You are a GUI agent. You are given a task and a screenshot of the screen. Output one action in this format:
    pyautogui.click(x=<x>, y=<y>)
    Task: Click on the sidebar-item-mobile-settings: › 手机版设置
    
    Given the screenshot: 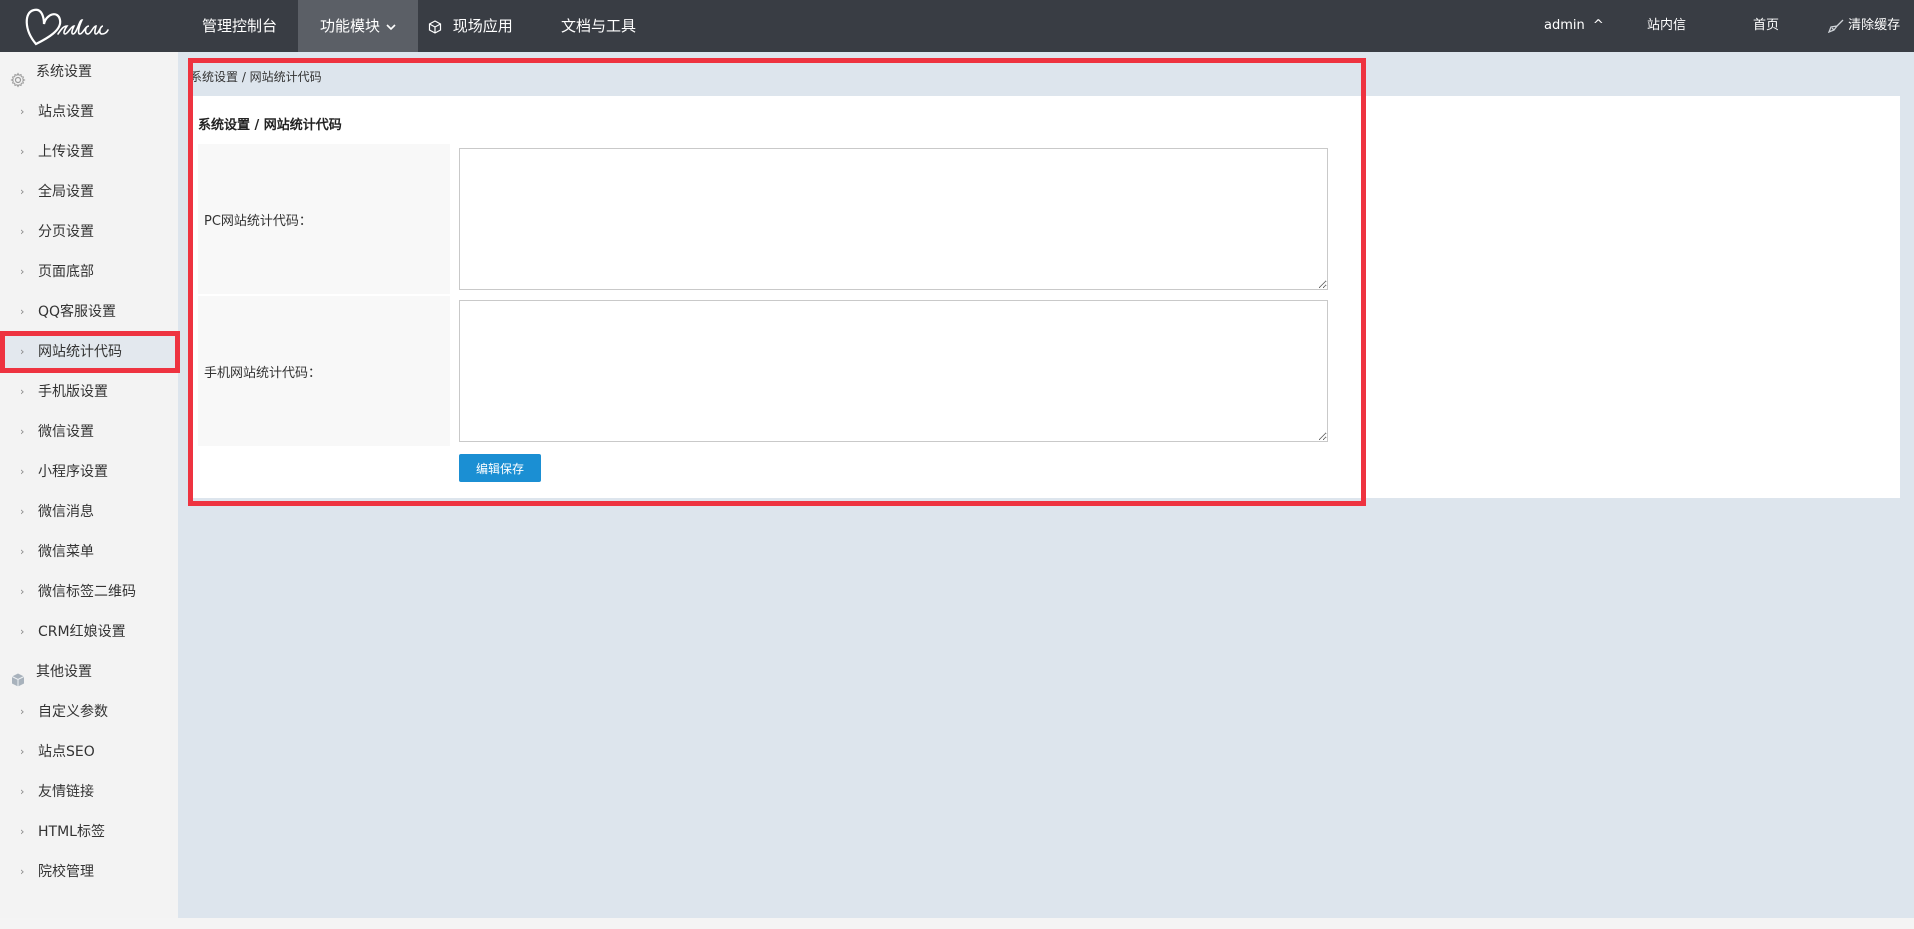 What is the action you would take?
    pyautogui.click(x=89, y=392)
    